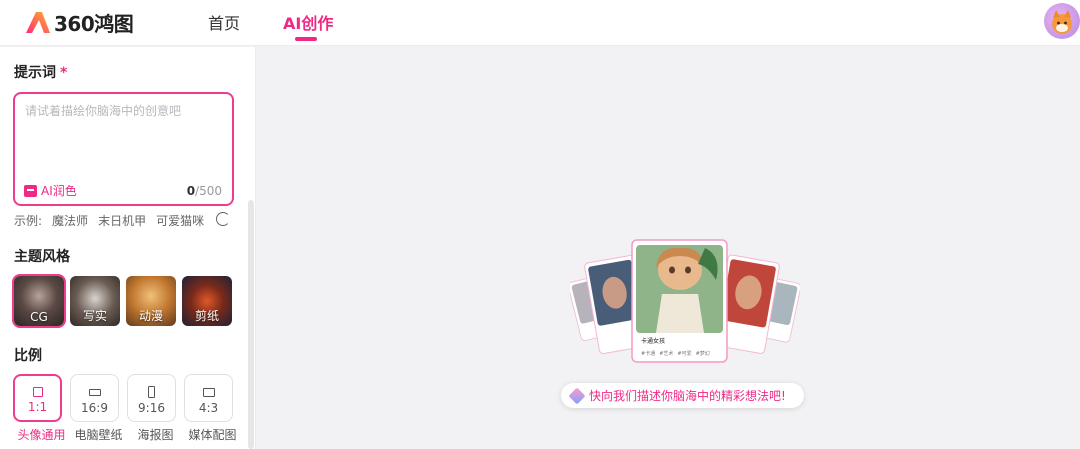 The image size is (1080, 449). I want to click on examples-label: 示例:, so click(28, 221).